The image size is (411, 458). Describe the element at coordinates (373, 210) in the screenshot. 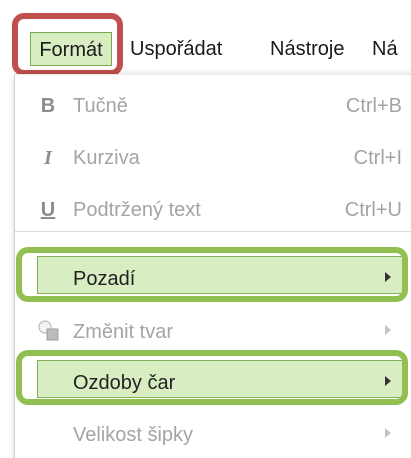

I see `shortcut-label: Ctrl+U` at that location.